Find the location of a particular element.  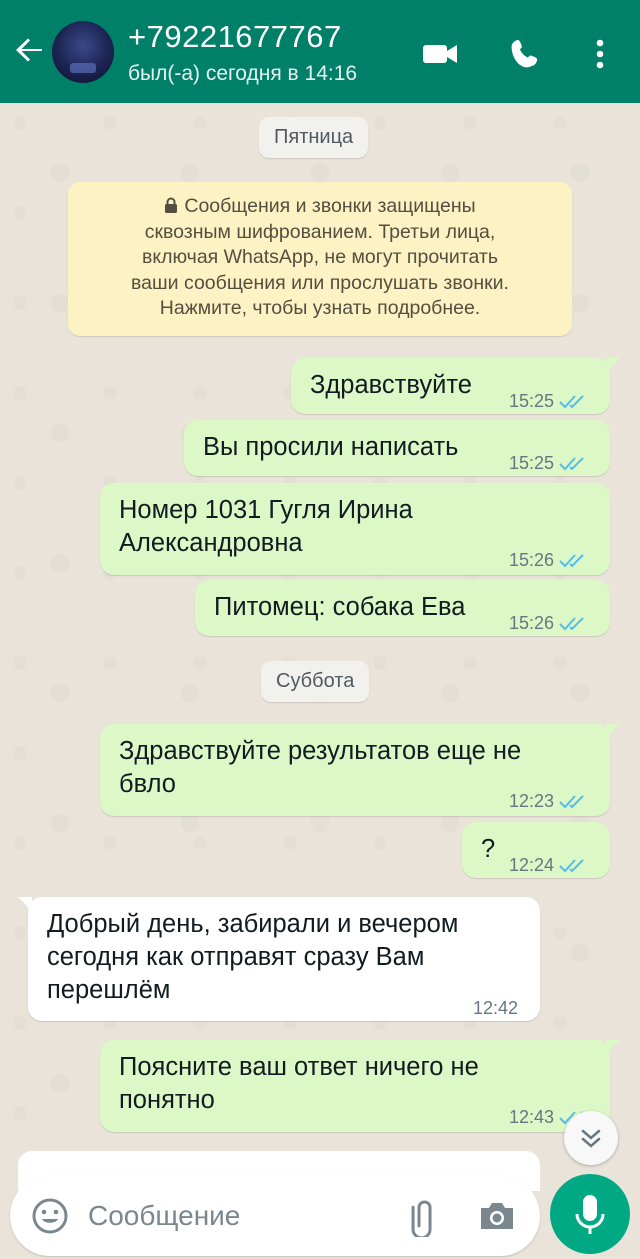

encryption-line: Нажмите, чтобы узнать подробнее. is located at coordinates (320, 308).